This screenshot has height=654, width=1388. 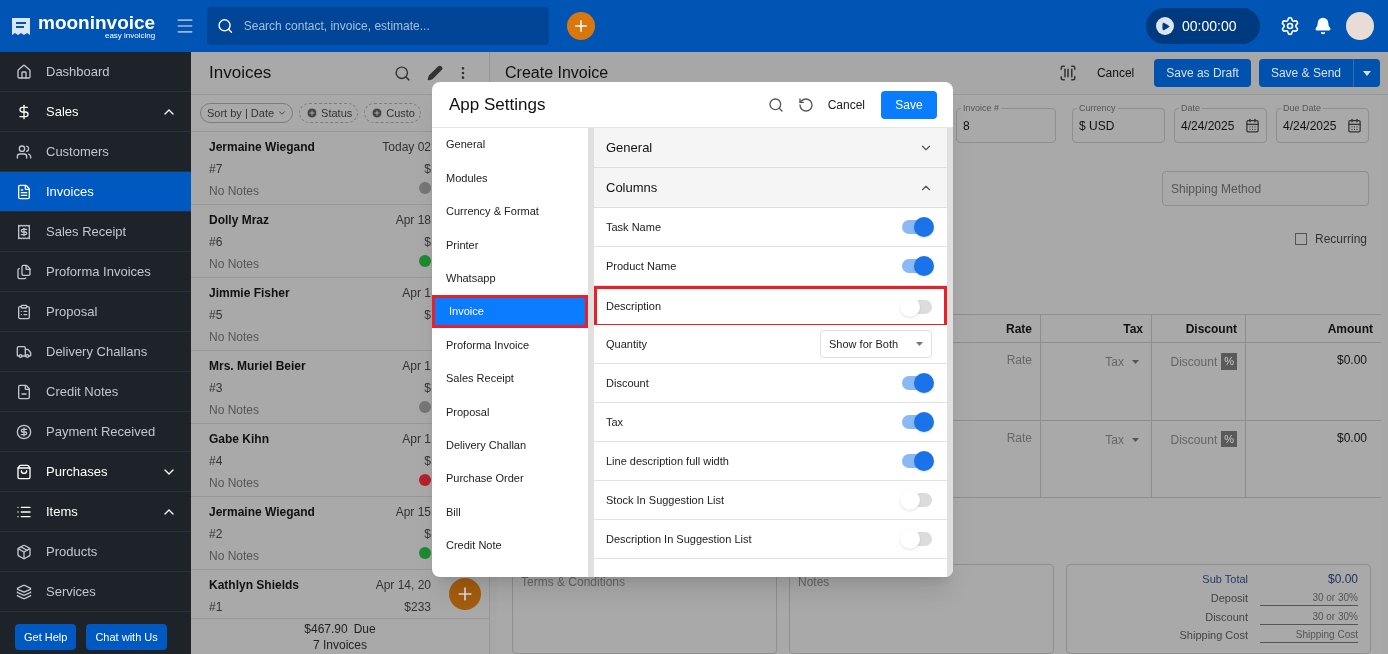 I want to click on logo-icon, so click(x=21, y=26).